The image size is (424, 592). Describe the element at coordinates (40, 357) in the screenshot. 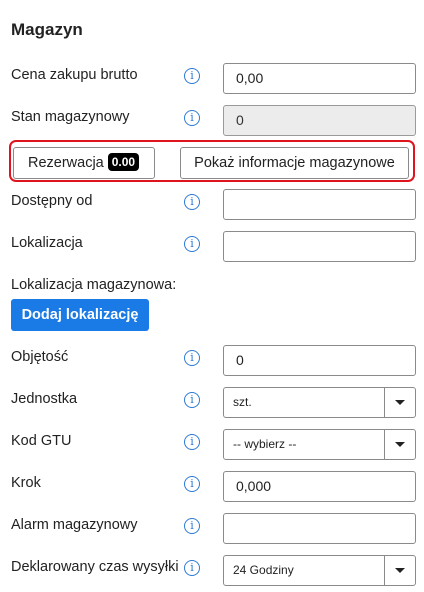

I see `volume-label: Objętość` at that location.